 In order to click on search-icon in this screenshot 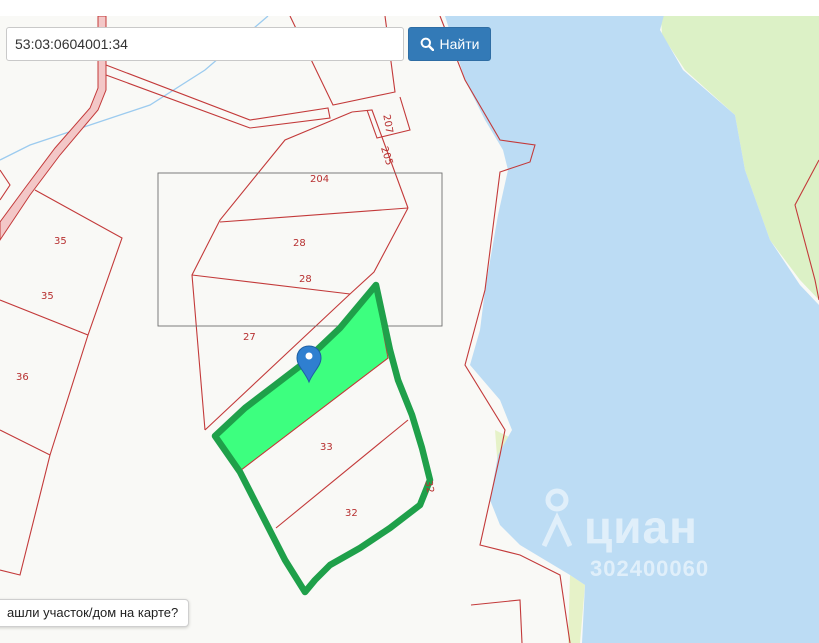, I will do `click(427, 44)`.